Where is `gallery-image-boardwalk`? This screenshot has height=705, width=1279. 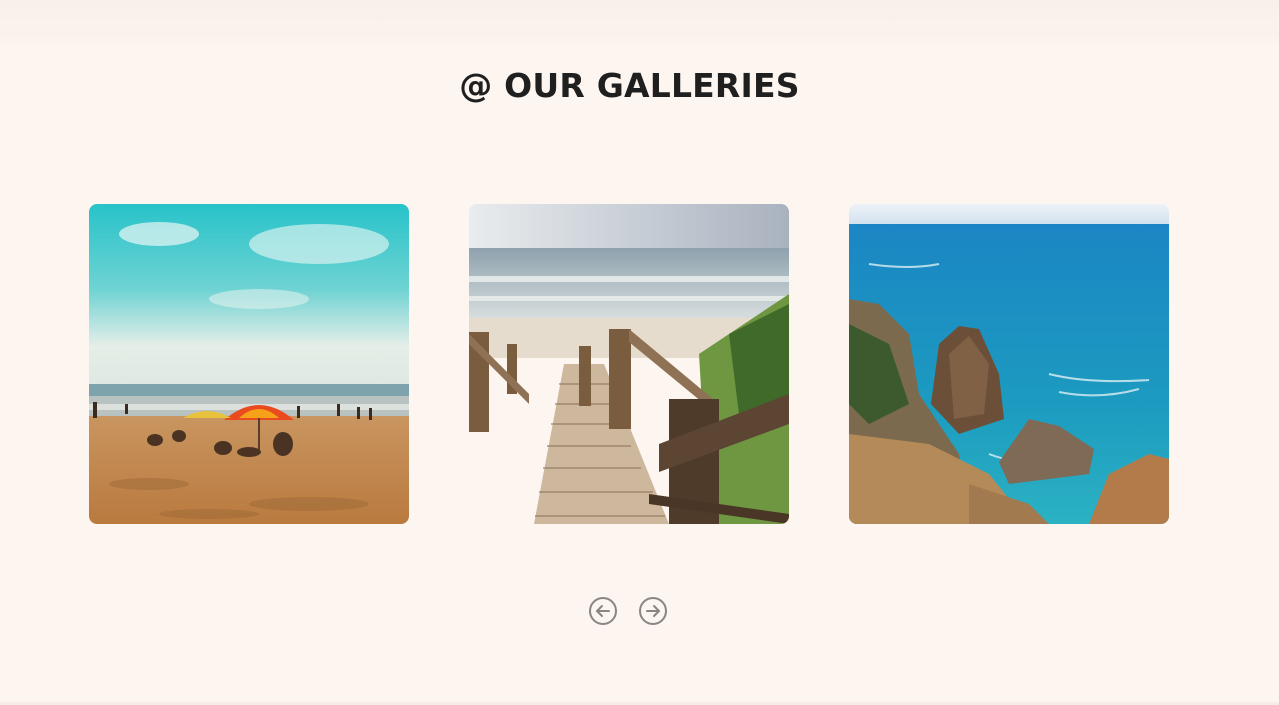 gallery-image-boardwalk is located at coordinates (629, 364).